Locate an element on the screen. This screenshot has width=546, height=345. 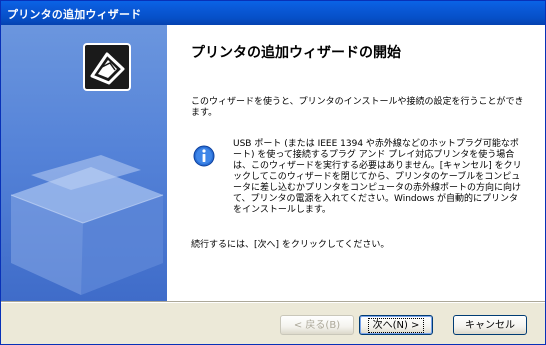
next-button: 次へ(N) > is located at coordinates (396, 325).